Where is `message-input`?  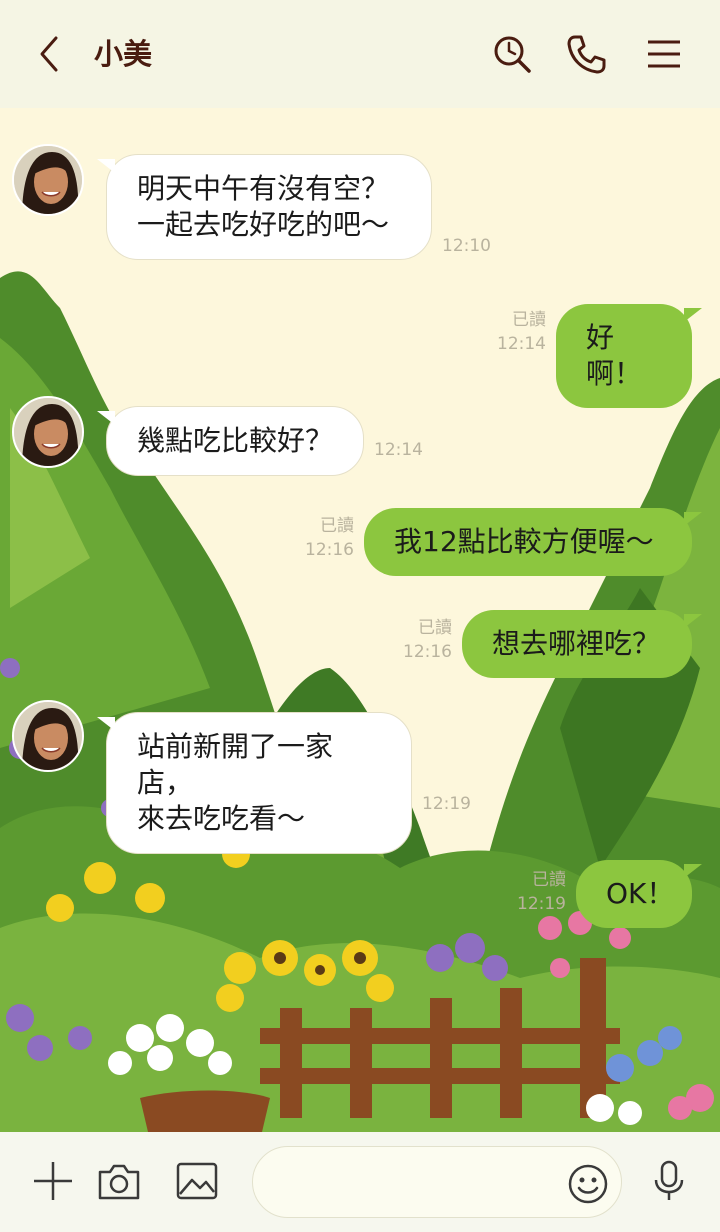 message-input is located at coordinates (412, 1183).